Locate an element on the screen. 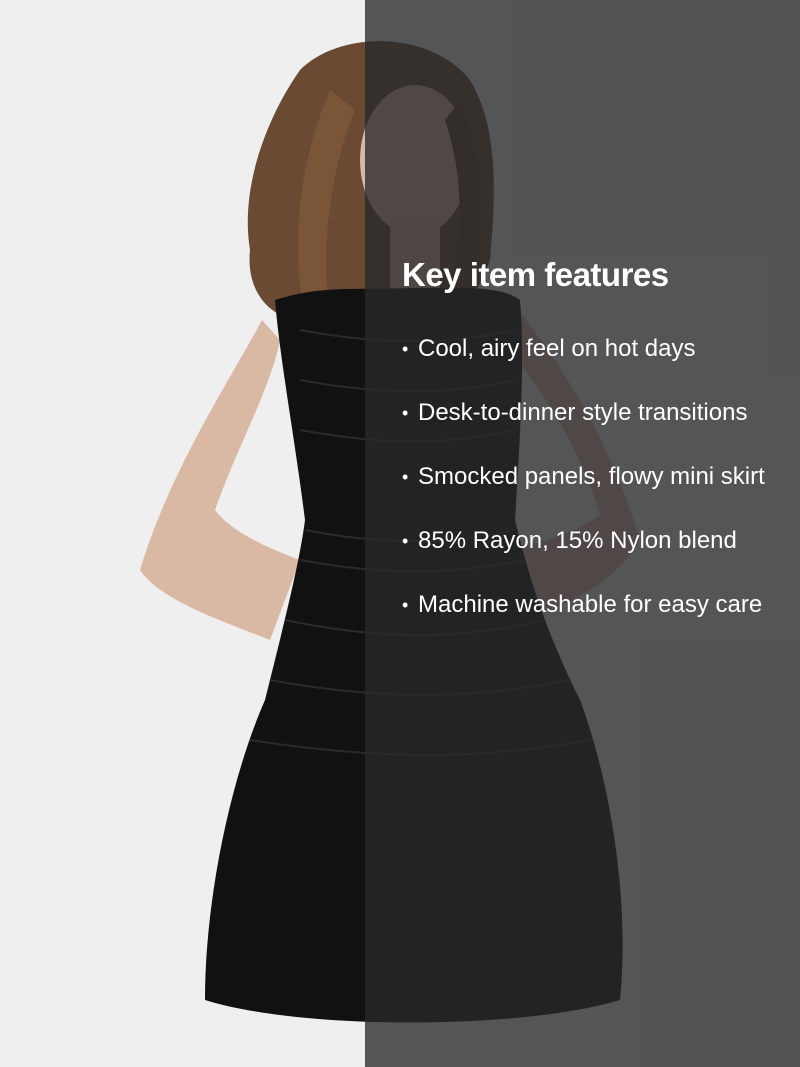 Image resolution: width=800 pixels, height=1067 pixels. list-item: • Smocked panels, flowy mini skirt is located at coordinates (587, 477).